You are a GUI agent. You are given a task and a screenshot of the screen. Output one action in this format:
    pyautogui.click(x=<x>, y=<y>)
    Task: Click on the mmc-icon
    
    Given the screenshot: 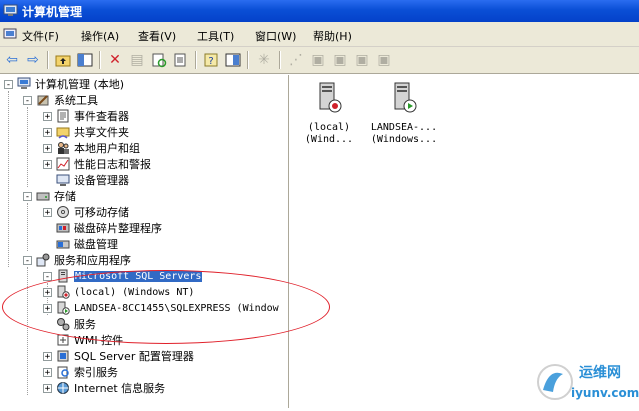 What is the action you would take?
    pyautogui.click(x=10, y=34)
    